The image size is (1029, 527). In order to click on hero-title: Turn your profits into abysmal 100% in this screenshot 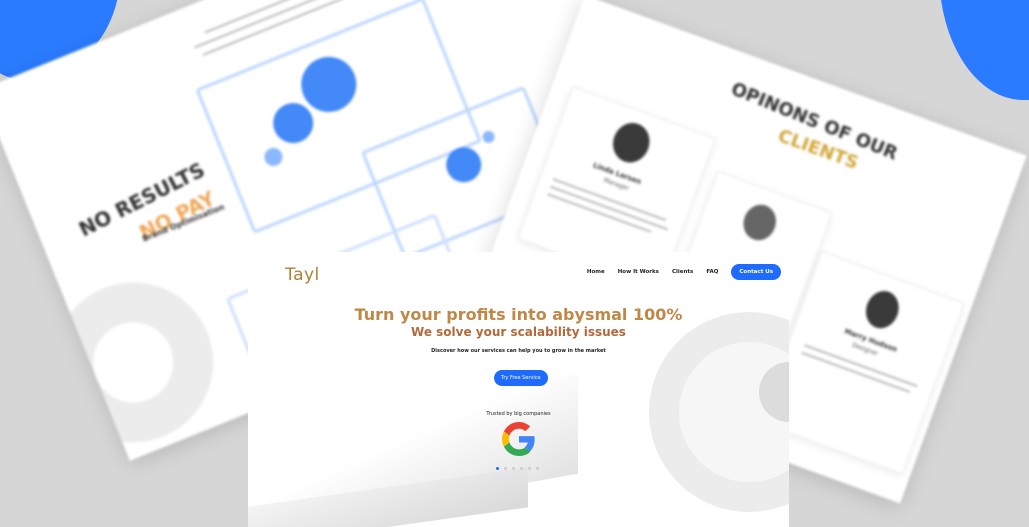, I will do `click(518, 314)`.